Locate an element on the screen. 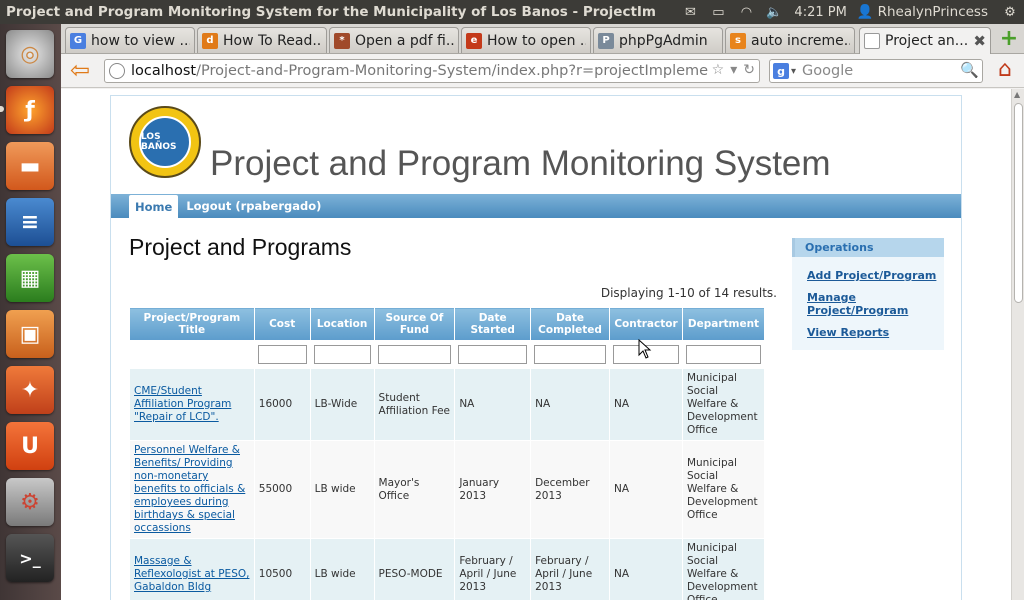  cell-date-started: NA is located at coordinates (493, 404).